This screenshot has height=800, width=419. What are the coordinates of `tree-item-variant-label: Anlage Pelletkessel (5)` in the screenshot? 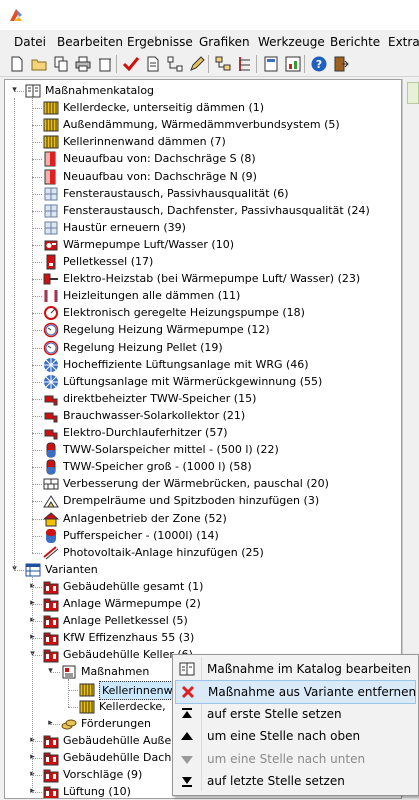 It's located at (125, 621).